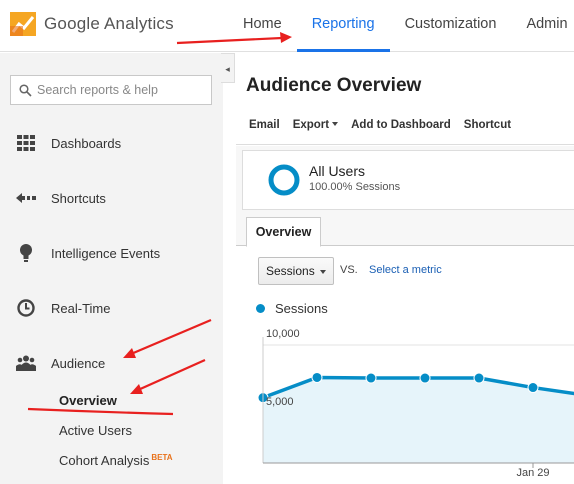 The image size is (574, 484). I want to click on series-area-sessions, so click(418, 420).